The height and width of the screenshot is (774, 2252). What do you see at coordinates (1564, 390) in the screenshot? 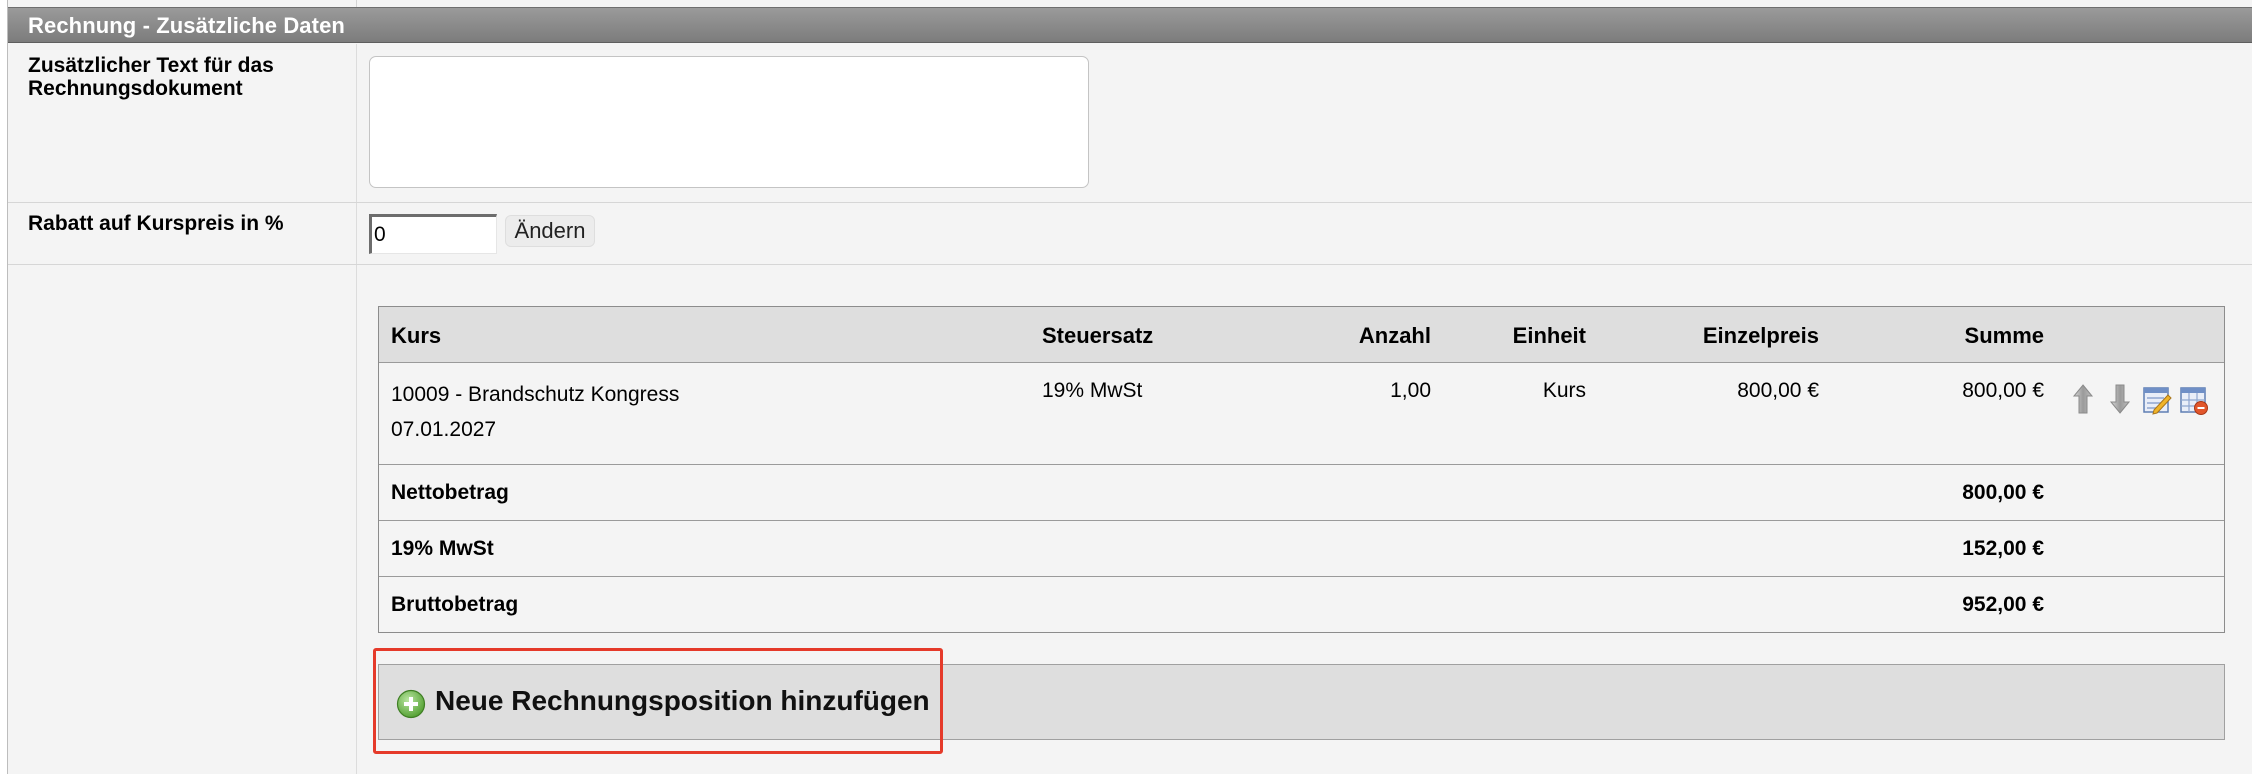
I see `unit: Kurs` at bounding box center [1564, 390].